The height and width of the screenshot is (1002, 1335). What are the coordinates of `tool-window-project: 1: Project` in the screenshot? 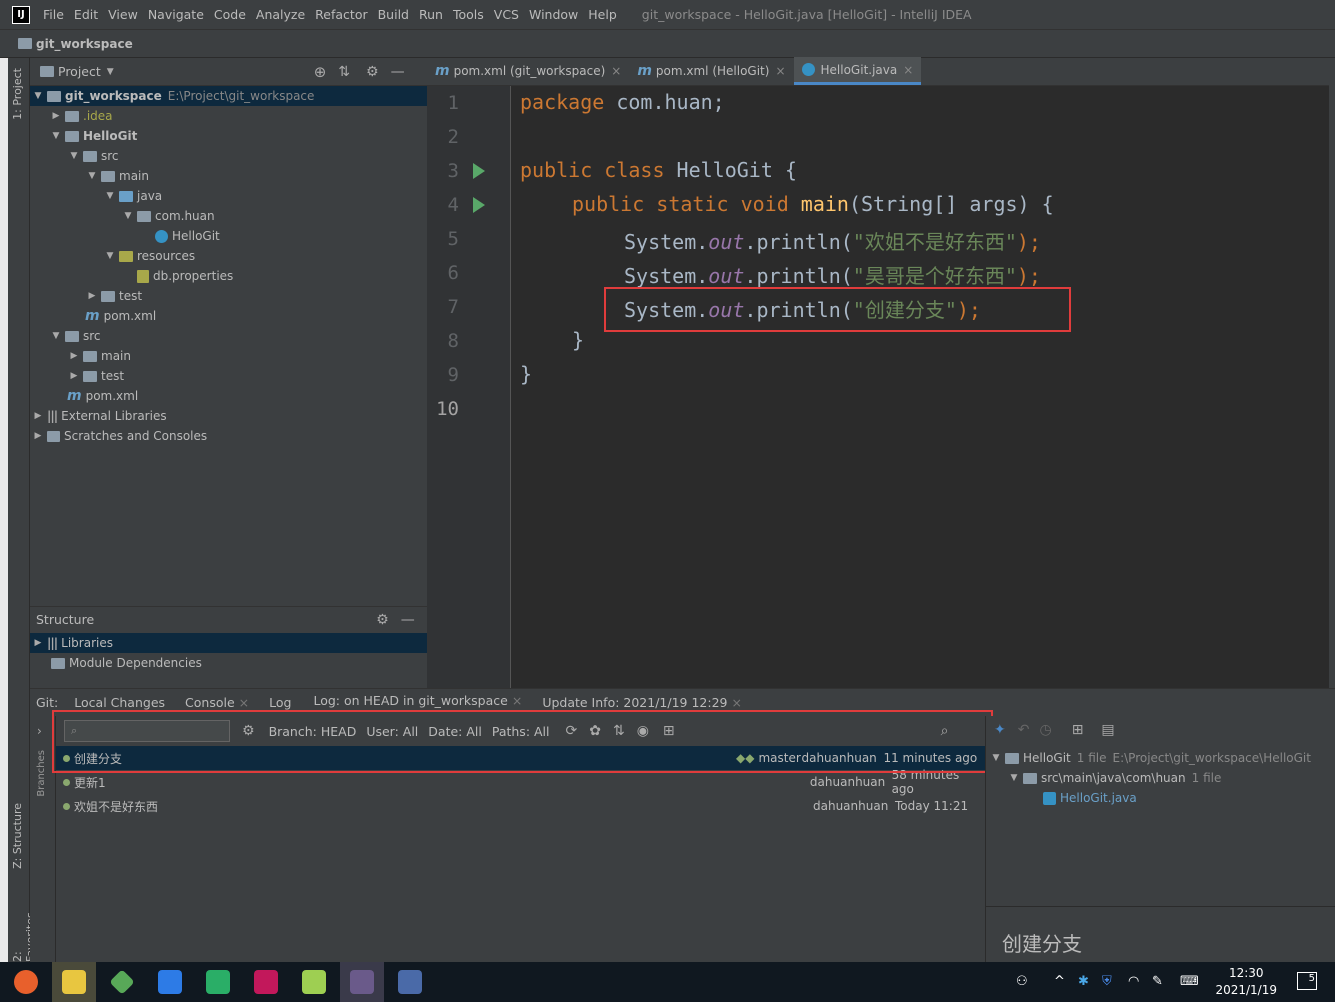 It's located at (17, 94).